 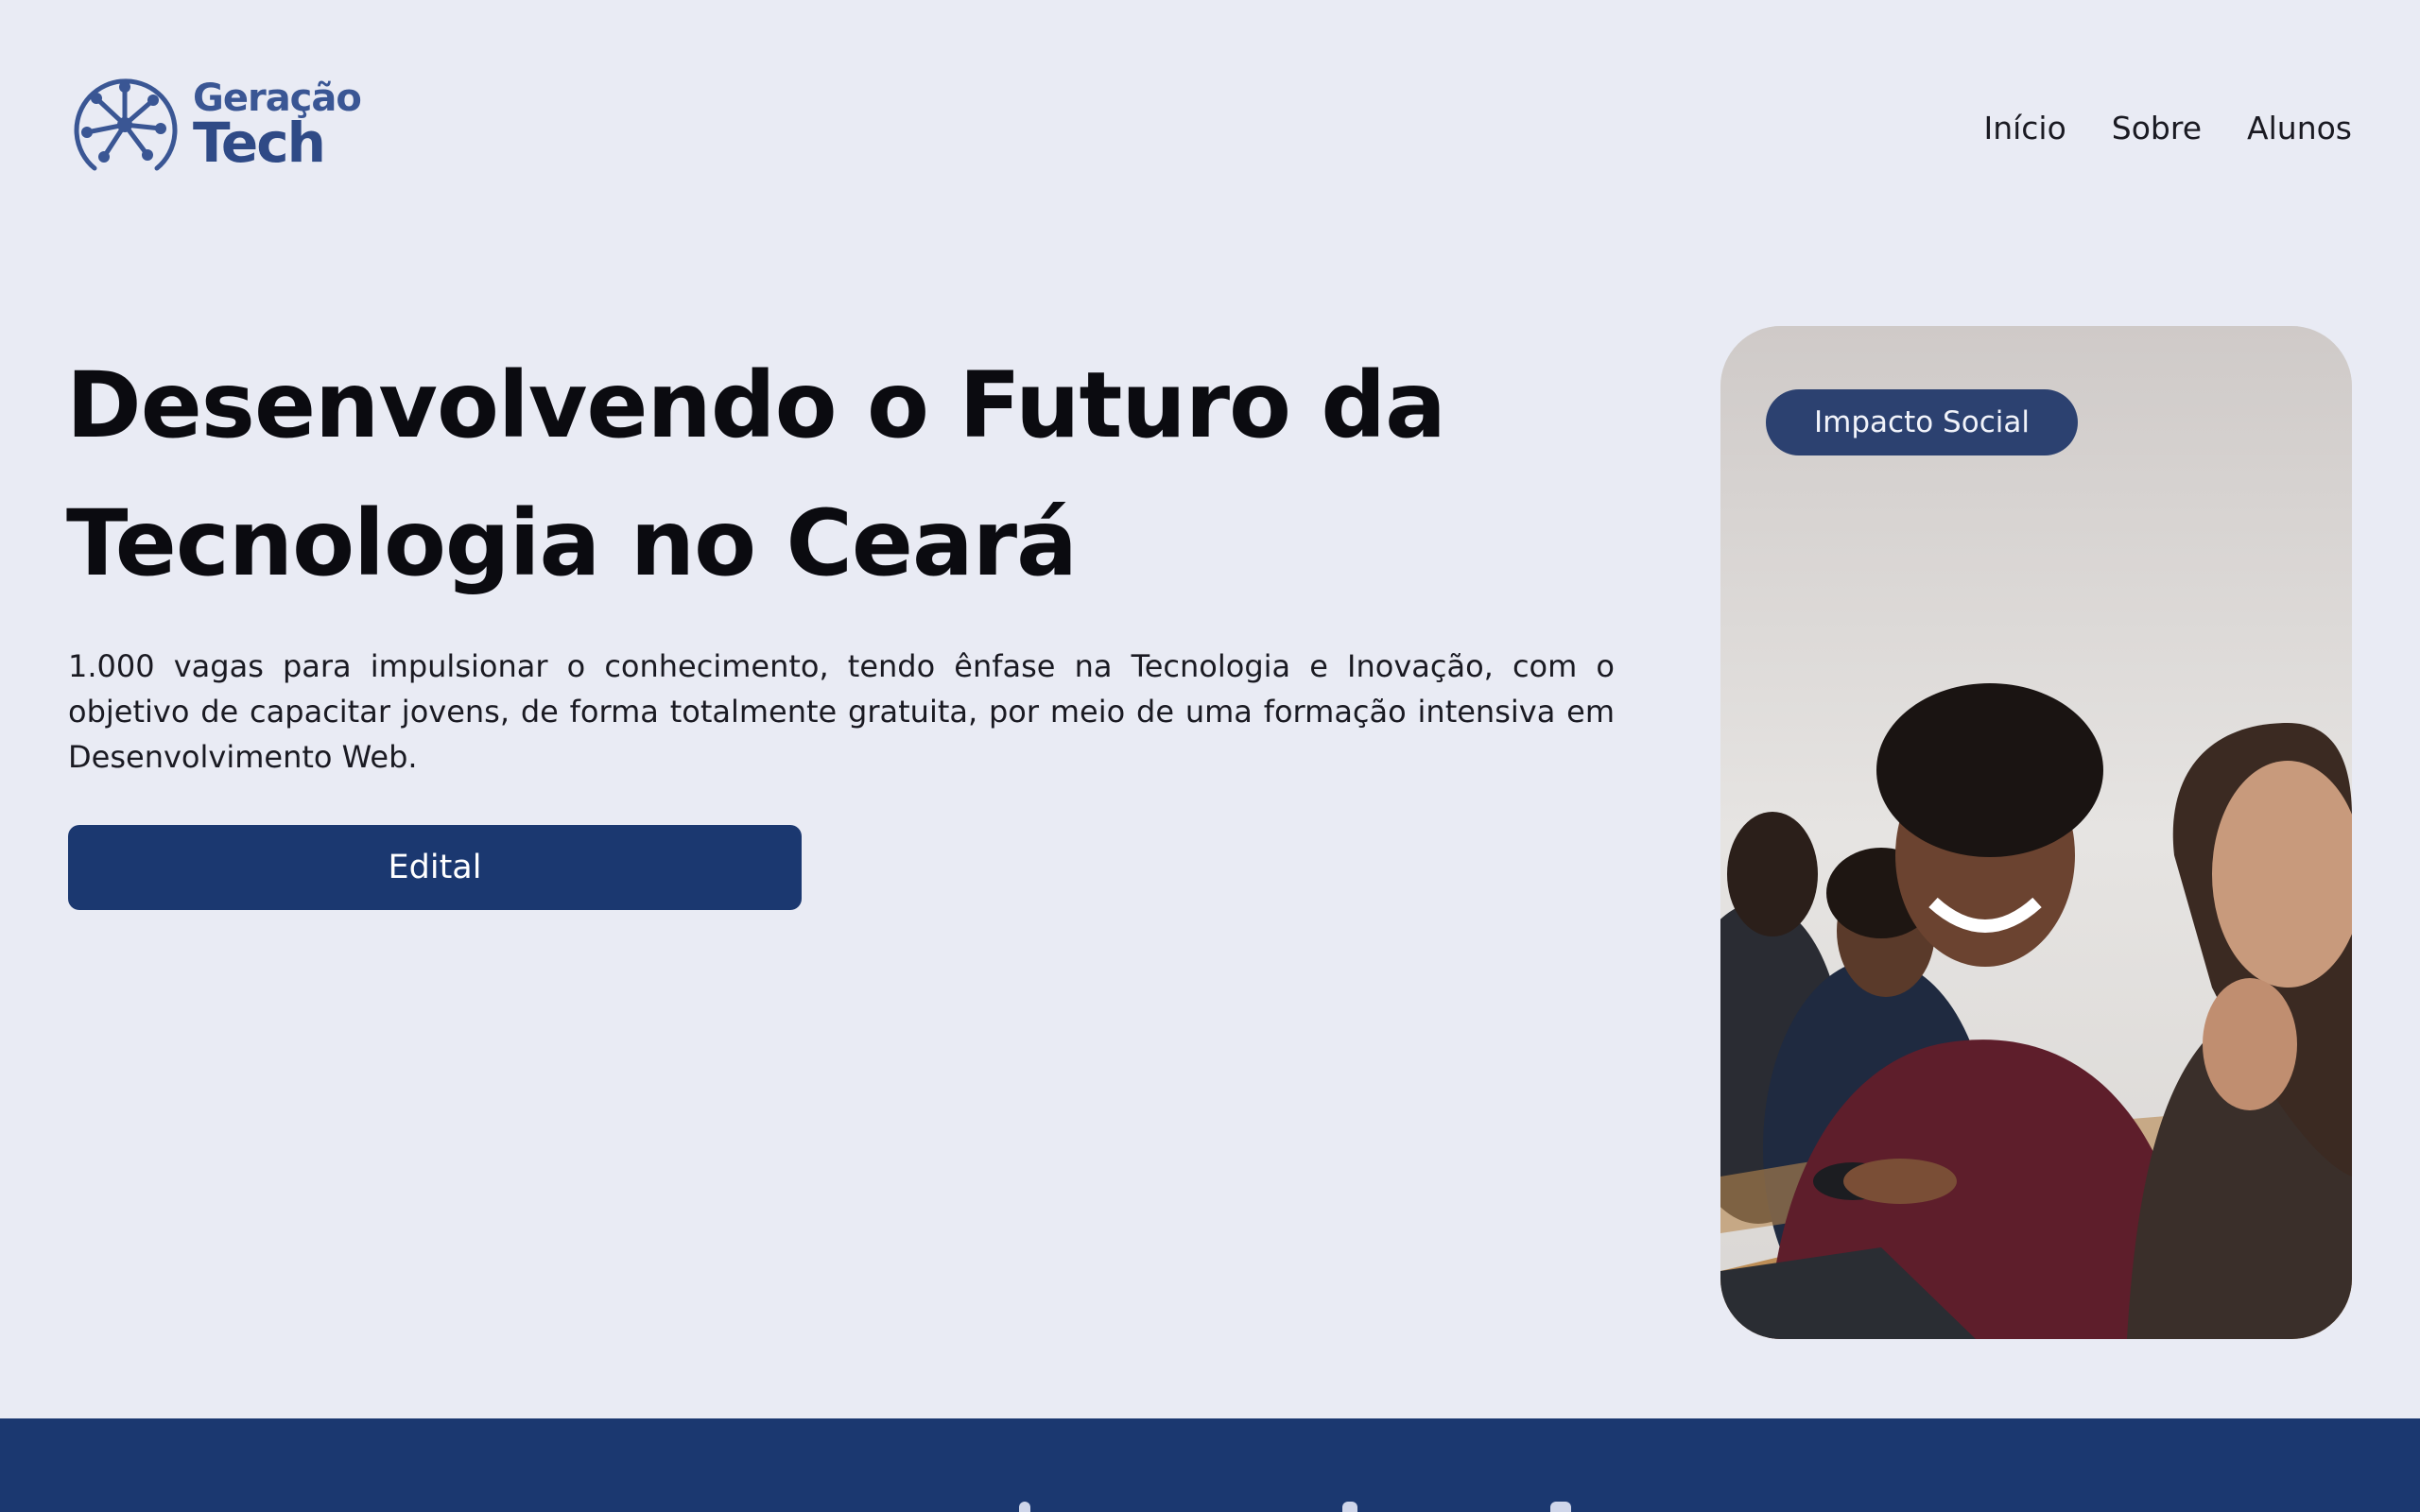 I want to click on brand-wordmark: Geração Tech, so click(x=277, y=127).